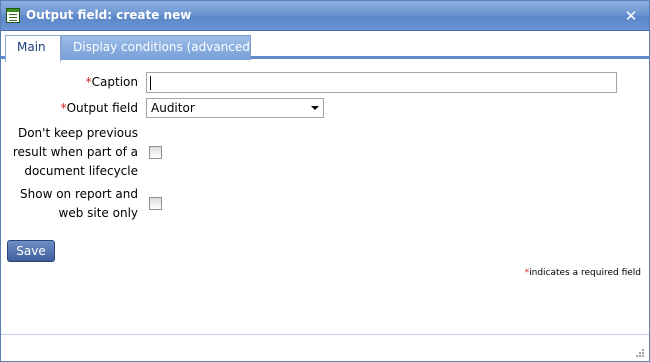  Describe the element at coordinates (99, 108) in the screenshot. I see `output-field-label: *Output field` at that location.